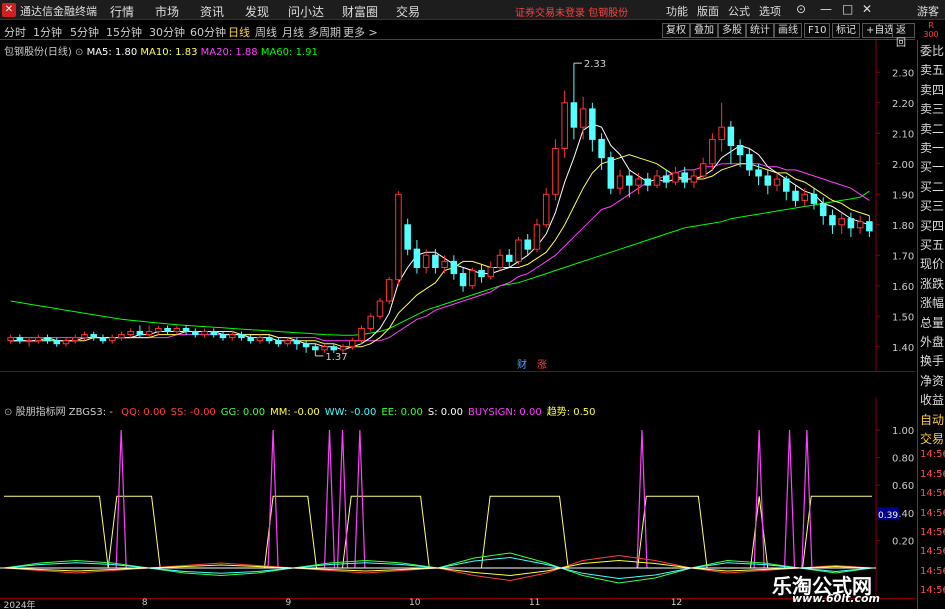 Image resolution: width=945 pixels, height=609 pixels. What do you see at coordinates (932, 302) in the screenshot?
I see `side-quote-label: 涨幅` at bounding box center [932, 302].